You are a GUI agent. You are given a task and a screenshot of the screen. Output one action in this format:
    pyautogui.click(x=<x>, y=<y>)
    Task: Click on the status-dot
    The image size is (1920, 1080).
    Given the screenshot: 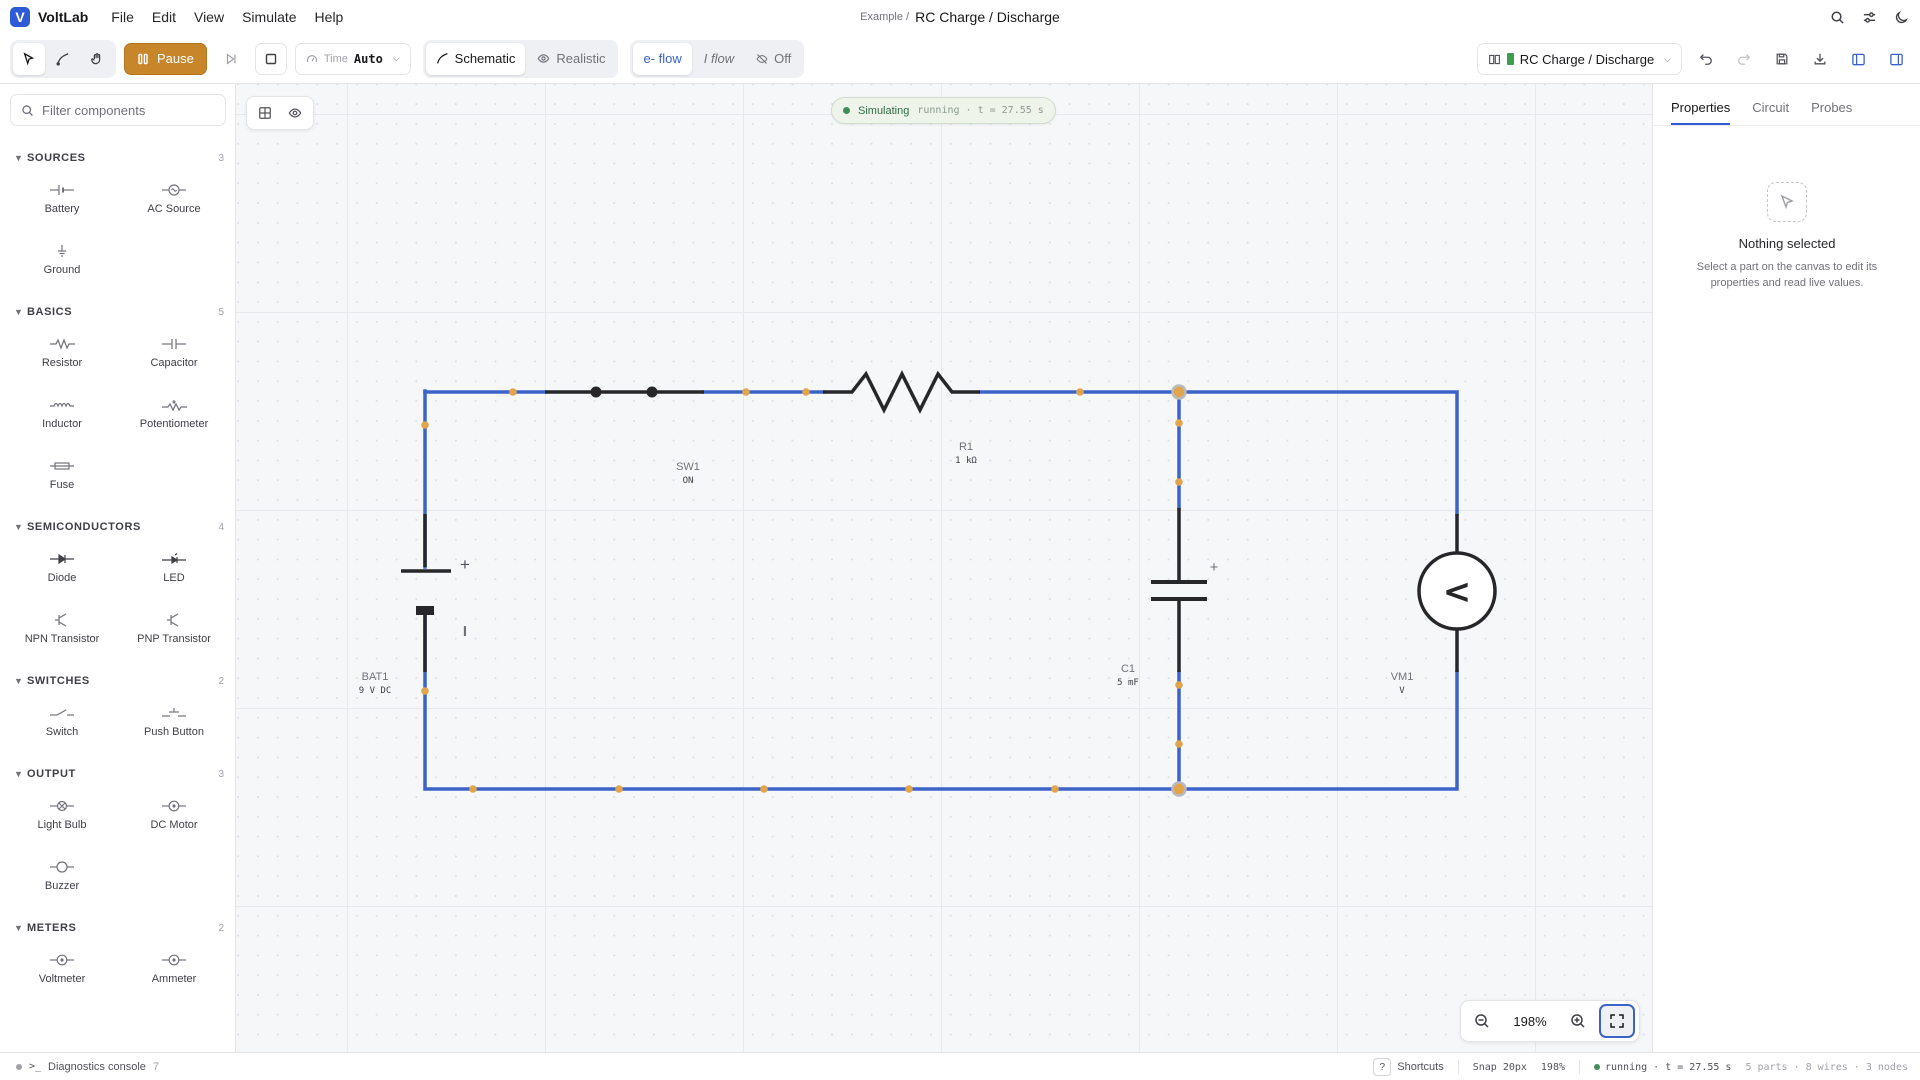 What is the action you would take?
    pyautogui.click(x=846, y=110)
    